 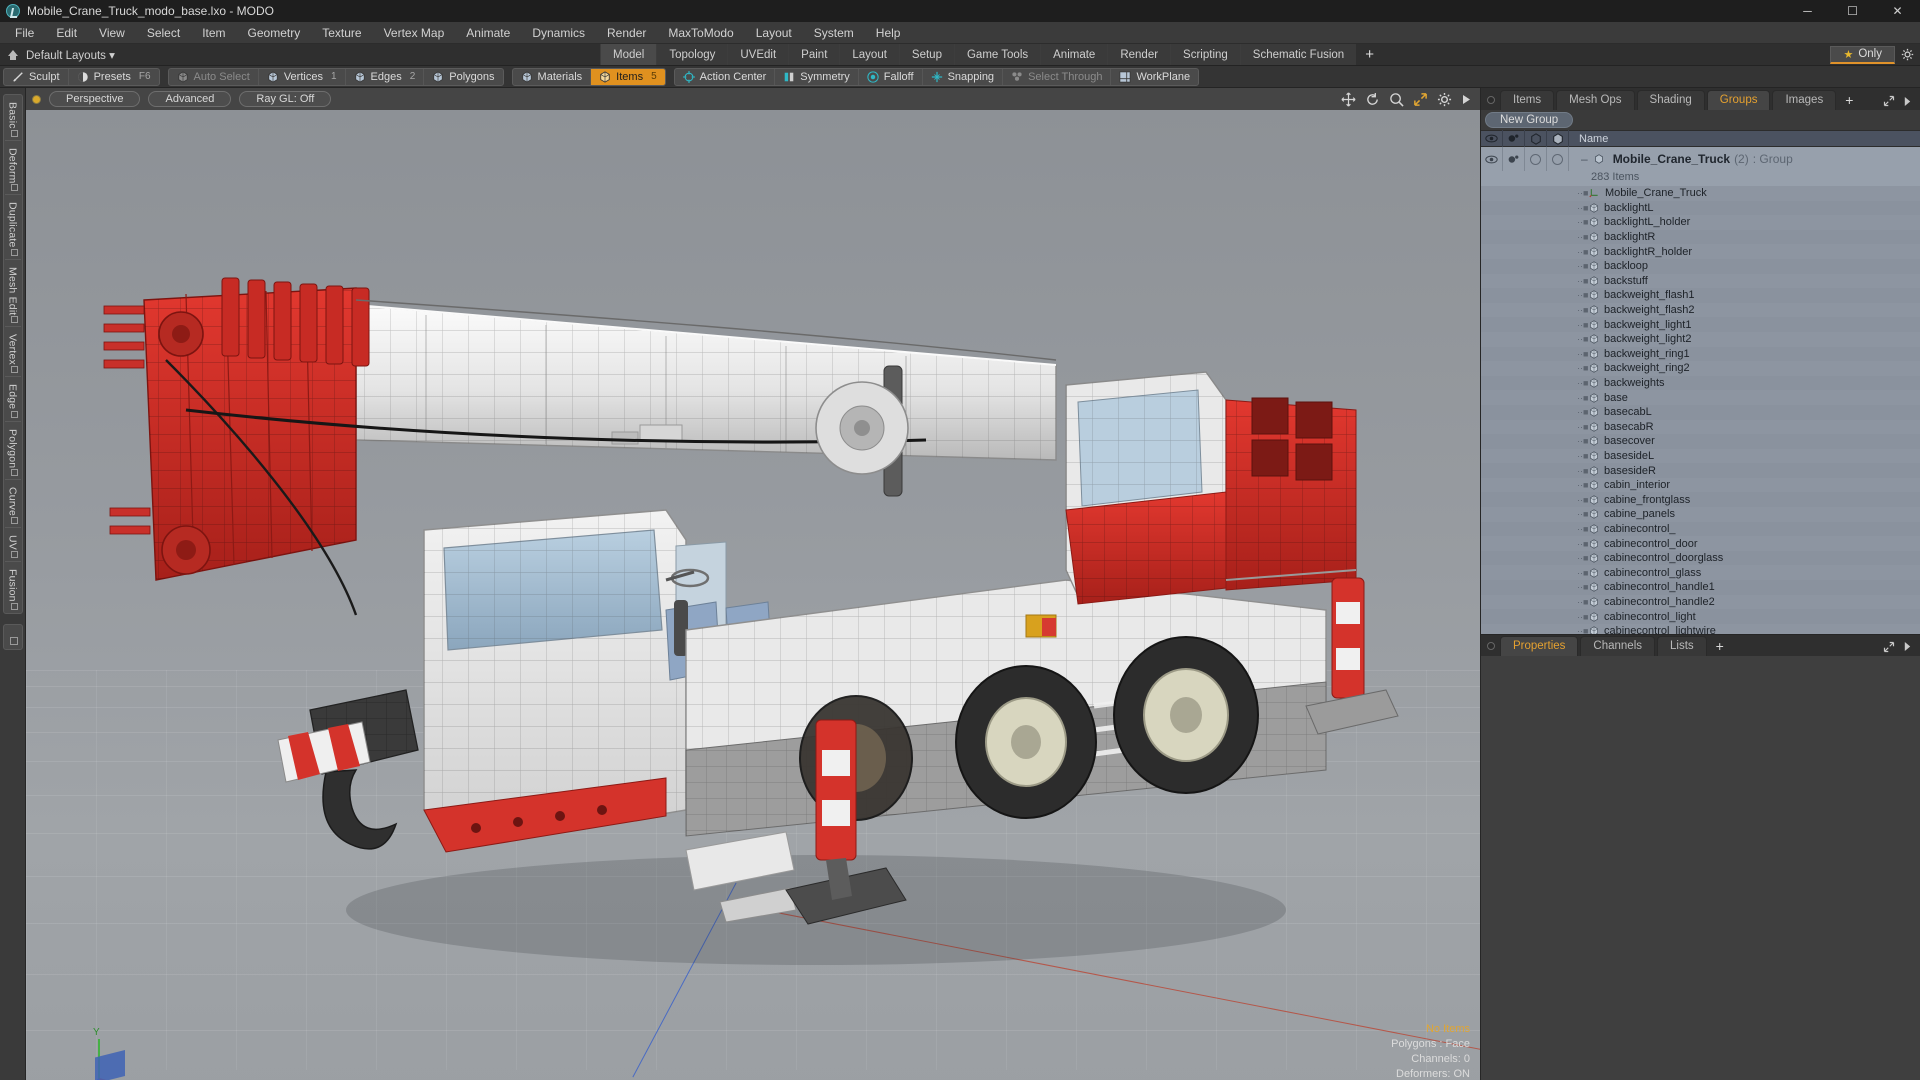 I want to click on mode-button-polygons: Polygons, so click(x=463, y=77).